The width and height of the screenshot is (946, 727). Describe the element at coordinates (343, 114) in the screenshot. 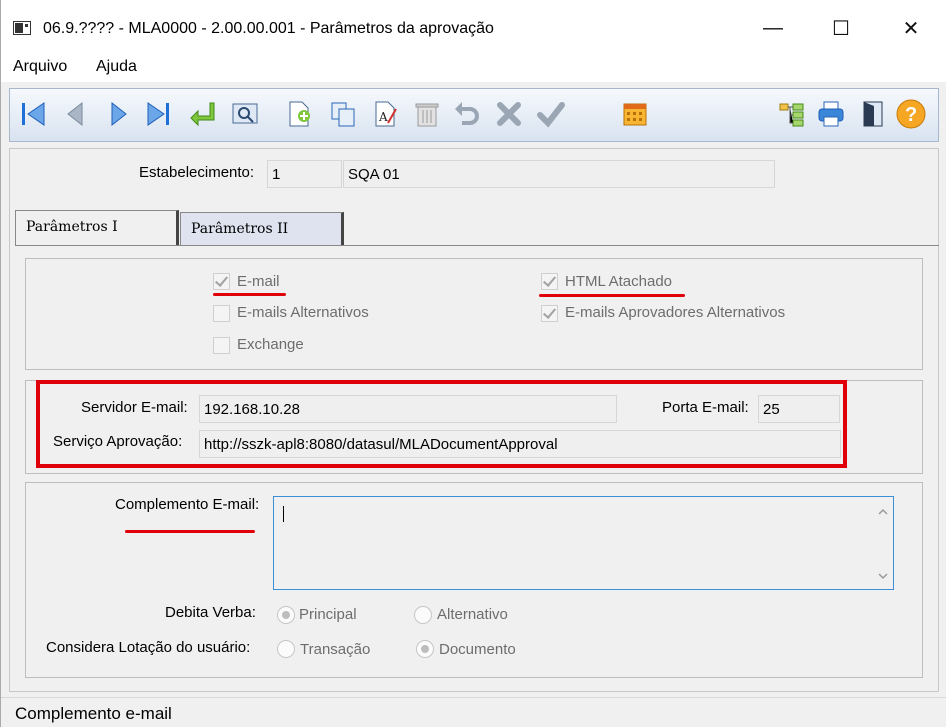

I see `copy-icon` at that location.